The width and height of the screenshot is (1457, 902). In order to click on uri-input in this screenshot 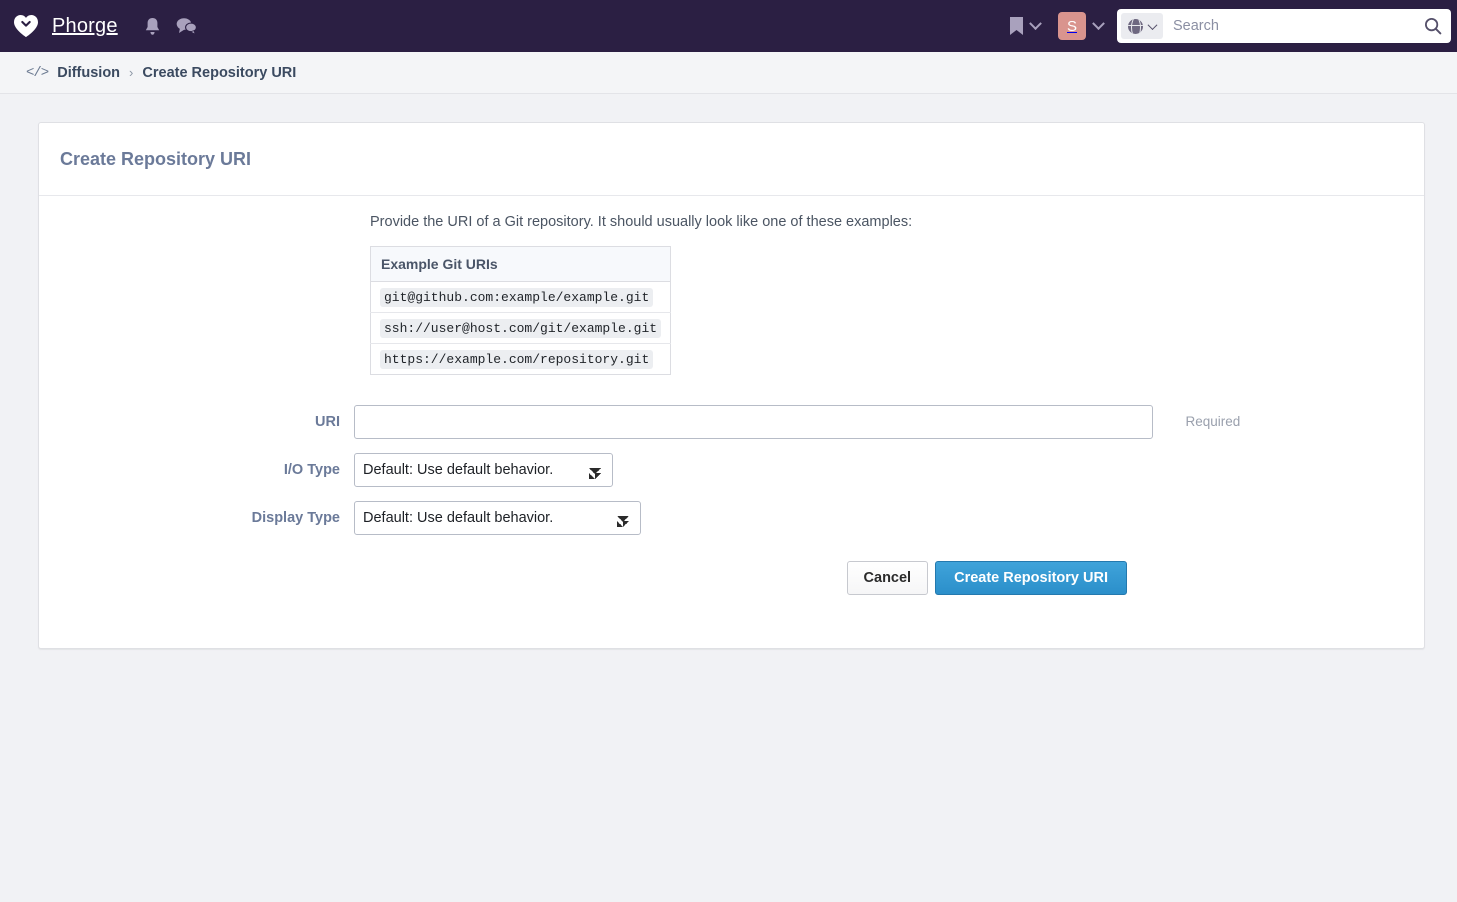, I will do `click(753, 422)`.